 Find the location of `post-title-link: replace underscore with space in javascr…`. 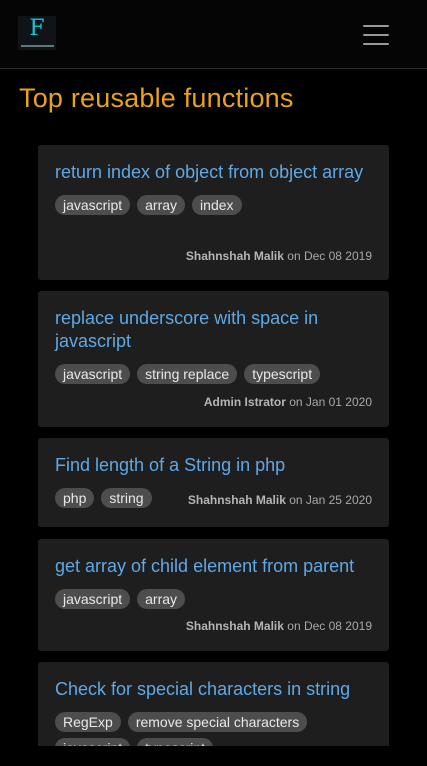

post-title-link: replace underscore with space in javascr… is located at coordinates (213, 330).